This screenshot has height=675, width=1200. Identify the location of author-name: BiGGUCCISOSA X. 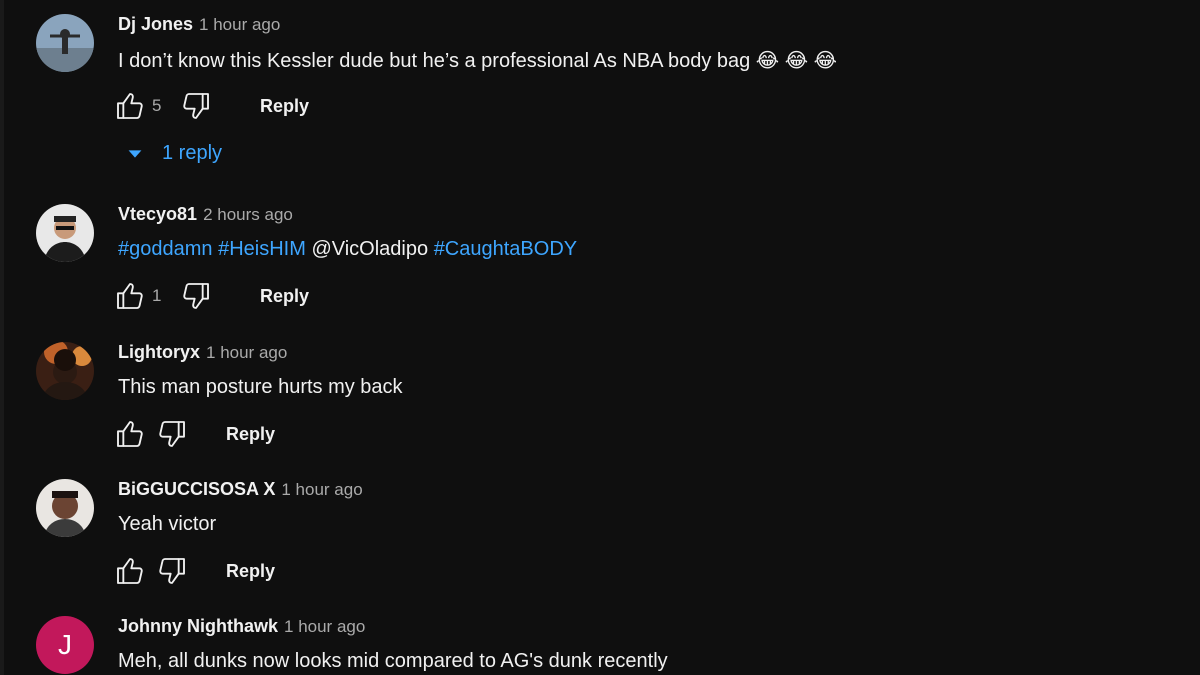
(196, 489).